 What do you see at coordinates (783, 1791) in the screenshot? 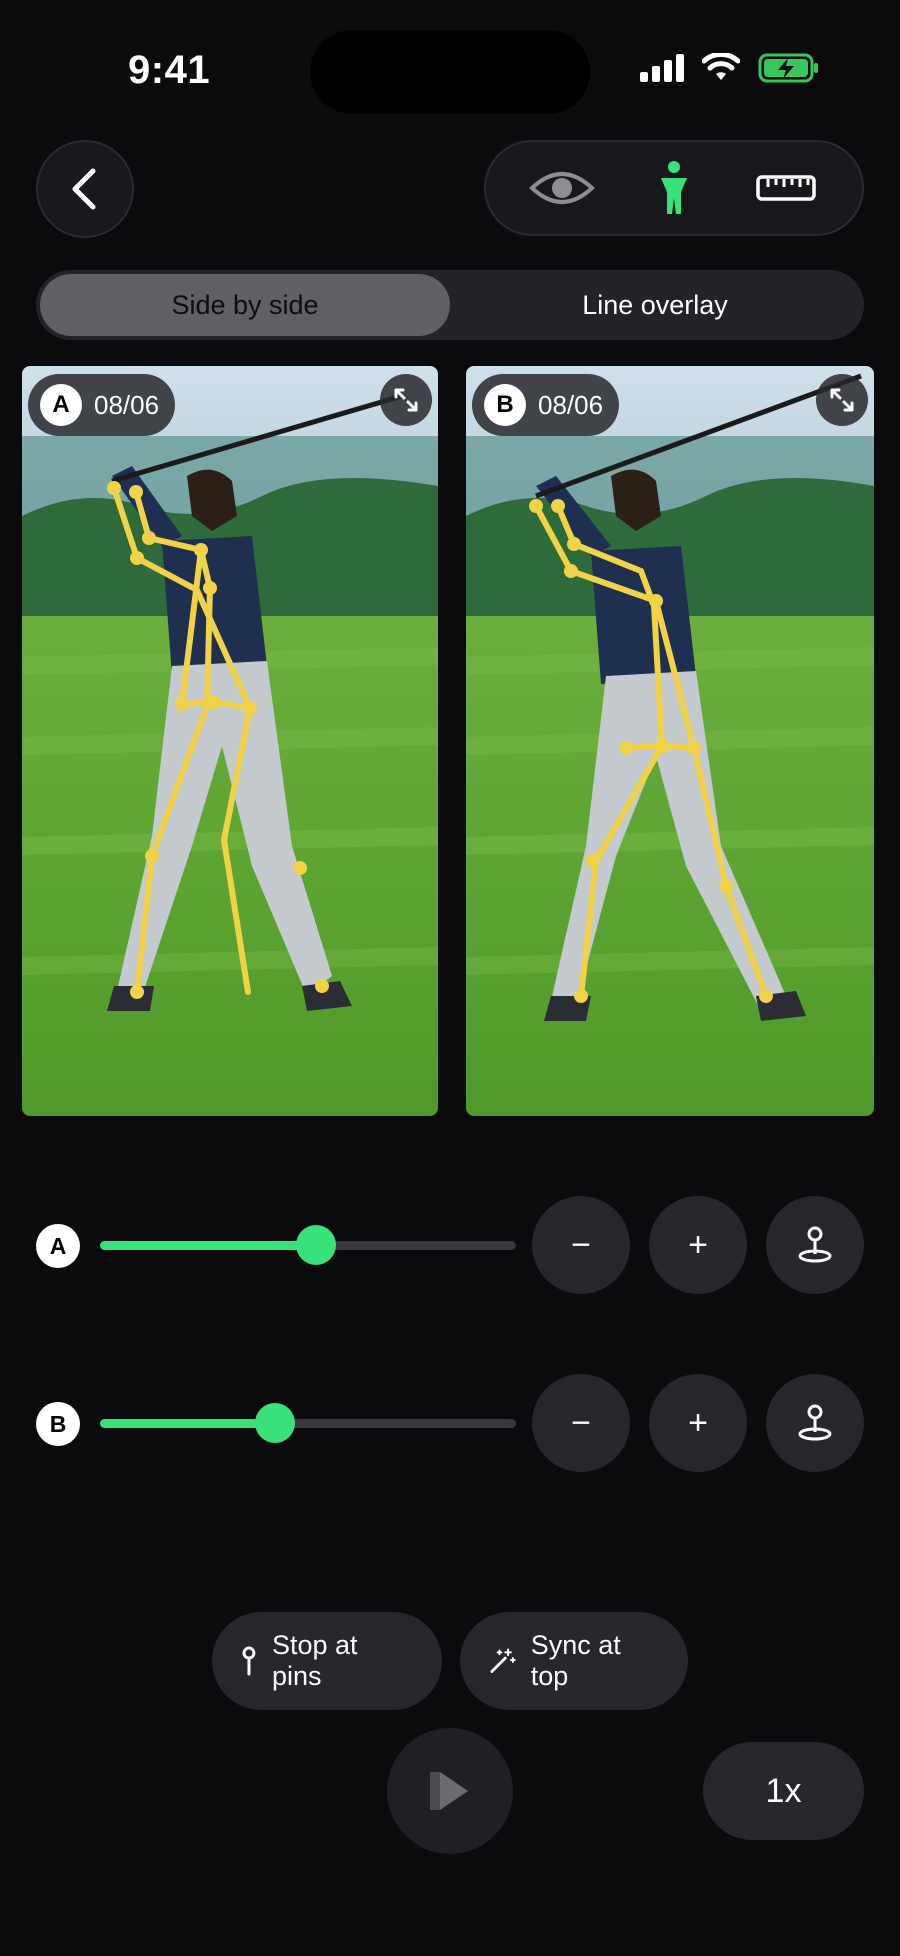
I see `playback-speed-button: 1x` at bounding box center [783, 1791].